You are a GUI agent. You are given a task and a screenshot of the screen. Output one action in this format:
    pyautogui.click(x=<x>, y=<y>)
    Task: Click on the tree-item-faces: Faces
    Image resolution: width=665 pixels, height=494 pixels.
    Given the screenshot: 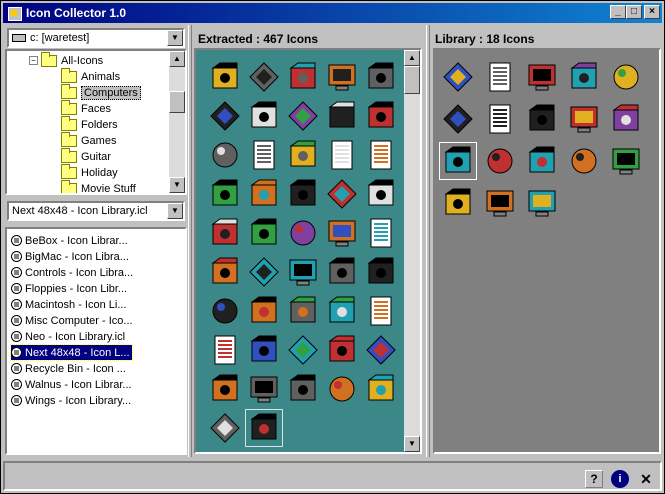 What is the action you would take?
    pyautogui.click(x=86, y=107)
    